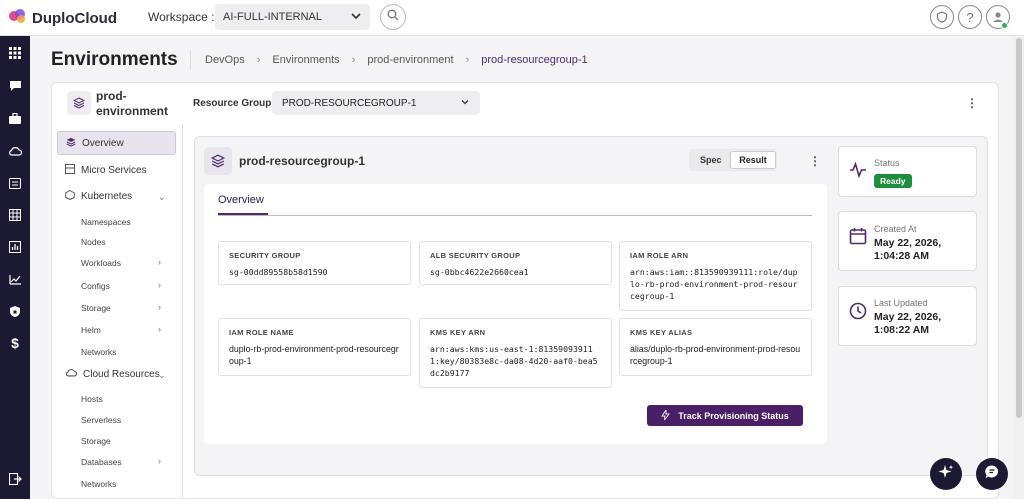 This screenshot has height=499, width=1024. What do you see at coordinates (349, 103) in the screenshot?
I see `resource-group-value: PROD-RESOURCEGROUP-1` at bounding box center [349, 103].